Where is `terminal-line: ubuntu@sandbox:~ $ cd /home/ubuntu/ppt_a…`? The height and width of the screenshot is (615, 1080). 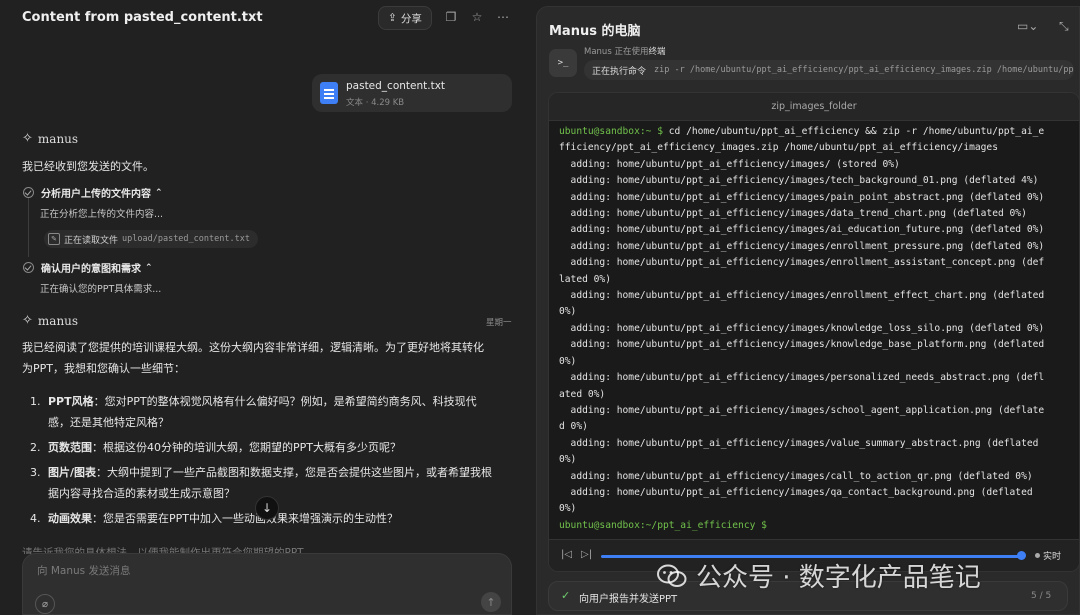 terminal-line: ubuntu@sandbox:~ $ cd /home/ubuntu/ppt_a… is located at coordinates (815, 132).